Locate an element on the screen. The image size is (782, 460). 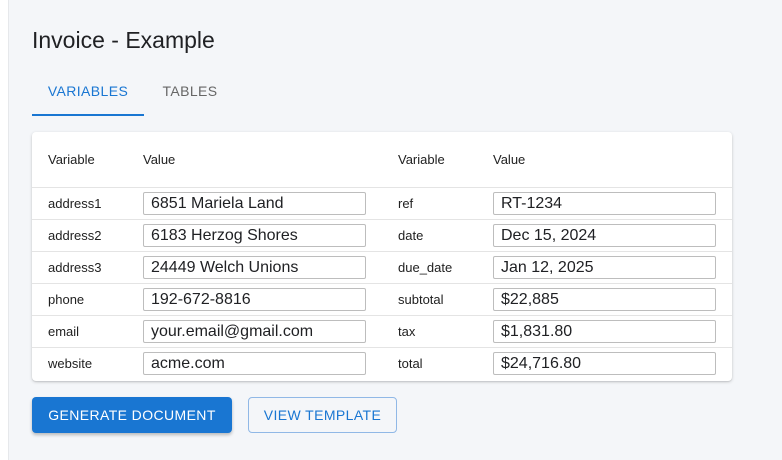
table-row: website acme.com total $24,716.80 is located at coordinates (382, 364).